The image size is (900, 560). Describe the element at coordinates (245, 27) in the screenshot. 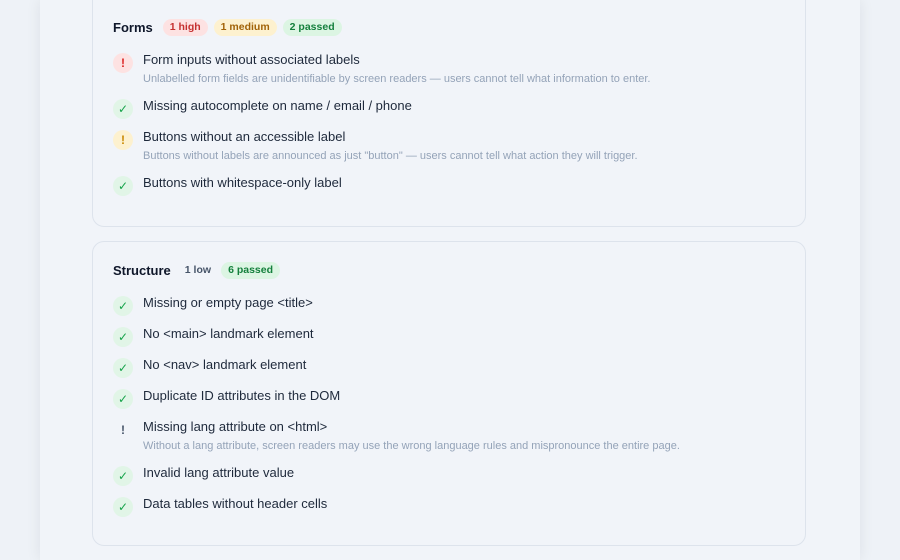

I see `forms-medium-badge: 1 medium` at that location.